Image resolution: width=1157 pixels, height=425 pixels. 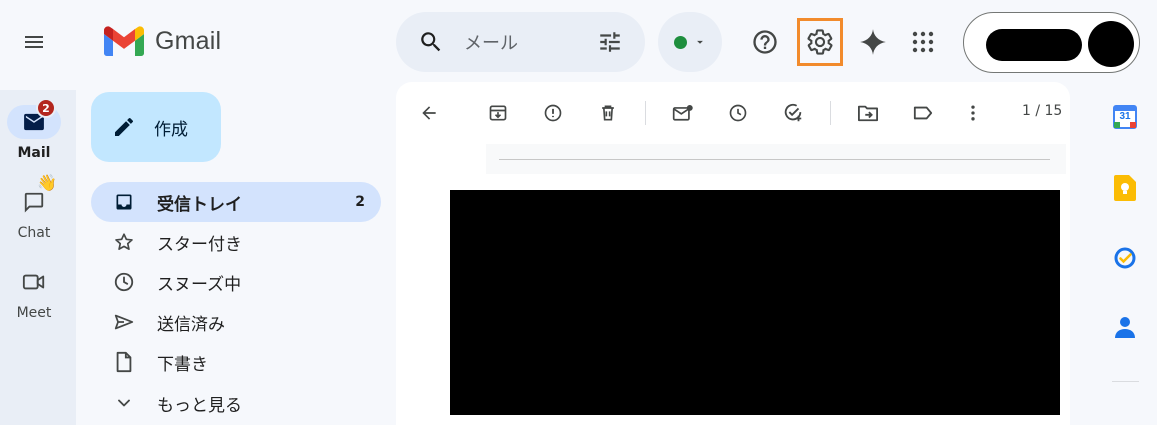 What do you see at coordinates (199, 204) in the screenshot?
I see `nav-label-inbox: 受信トレイ` at bounding box center [199, 204].